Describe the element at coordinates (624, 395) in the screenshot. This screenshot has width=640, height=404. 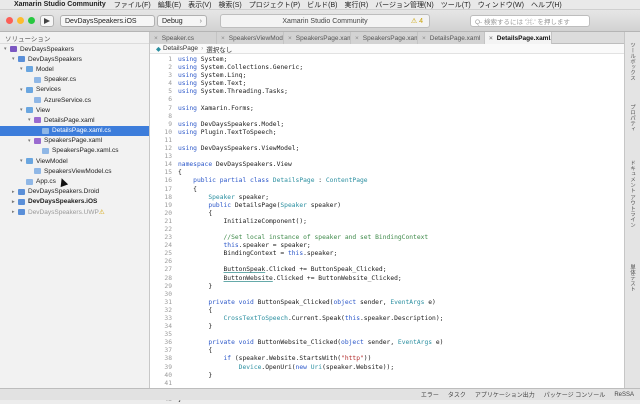
I see `ressa-button: ReSSA` at that location.